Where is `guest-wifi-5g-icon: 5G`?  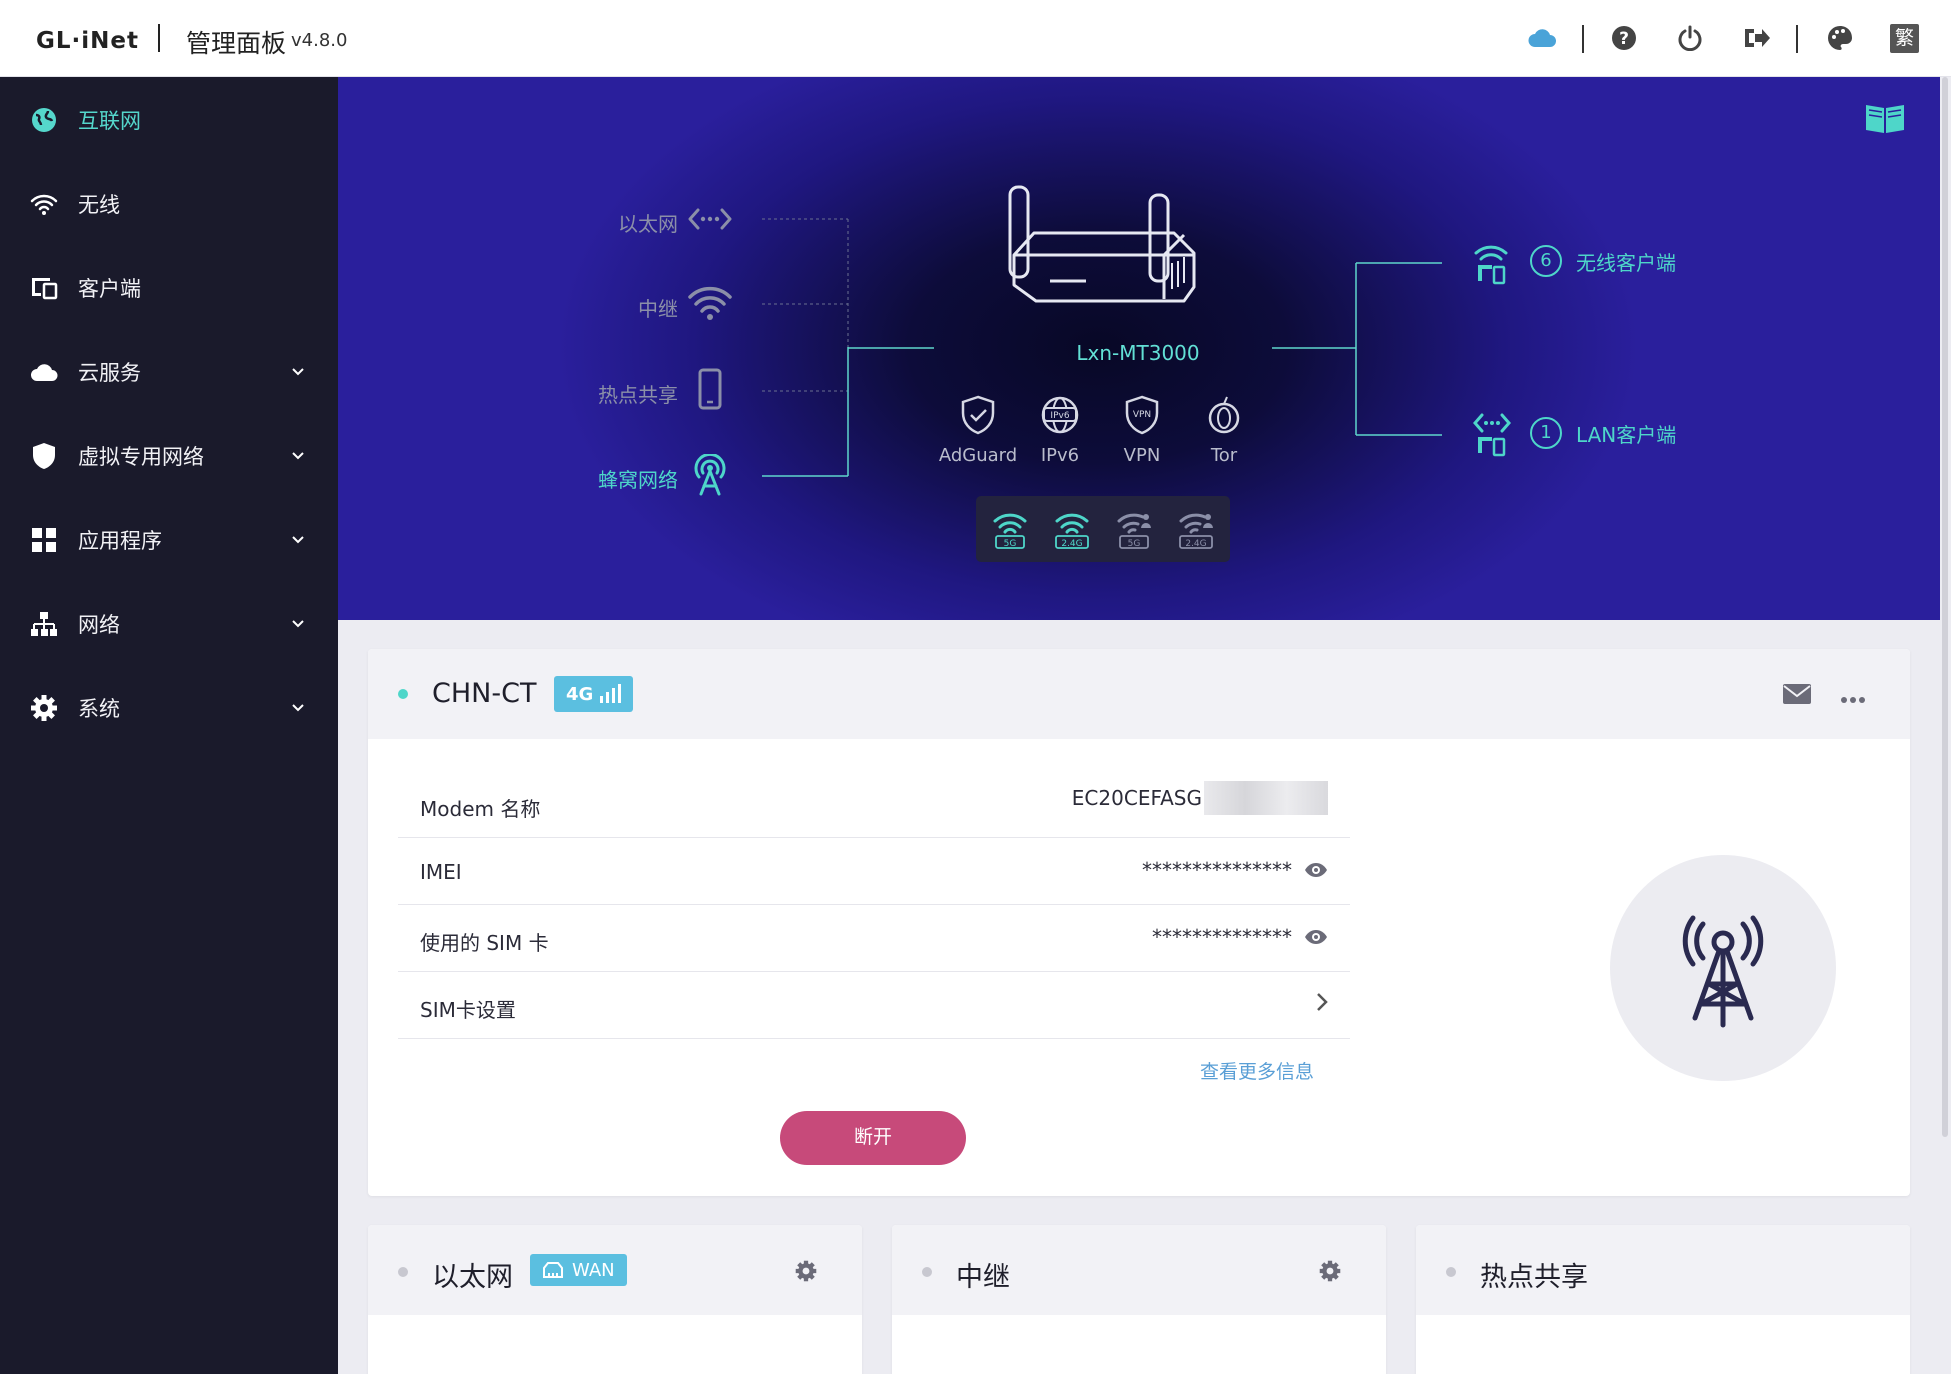 guest-wifi-5g-icon: 5G is located at coordinates (1134, 529).